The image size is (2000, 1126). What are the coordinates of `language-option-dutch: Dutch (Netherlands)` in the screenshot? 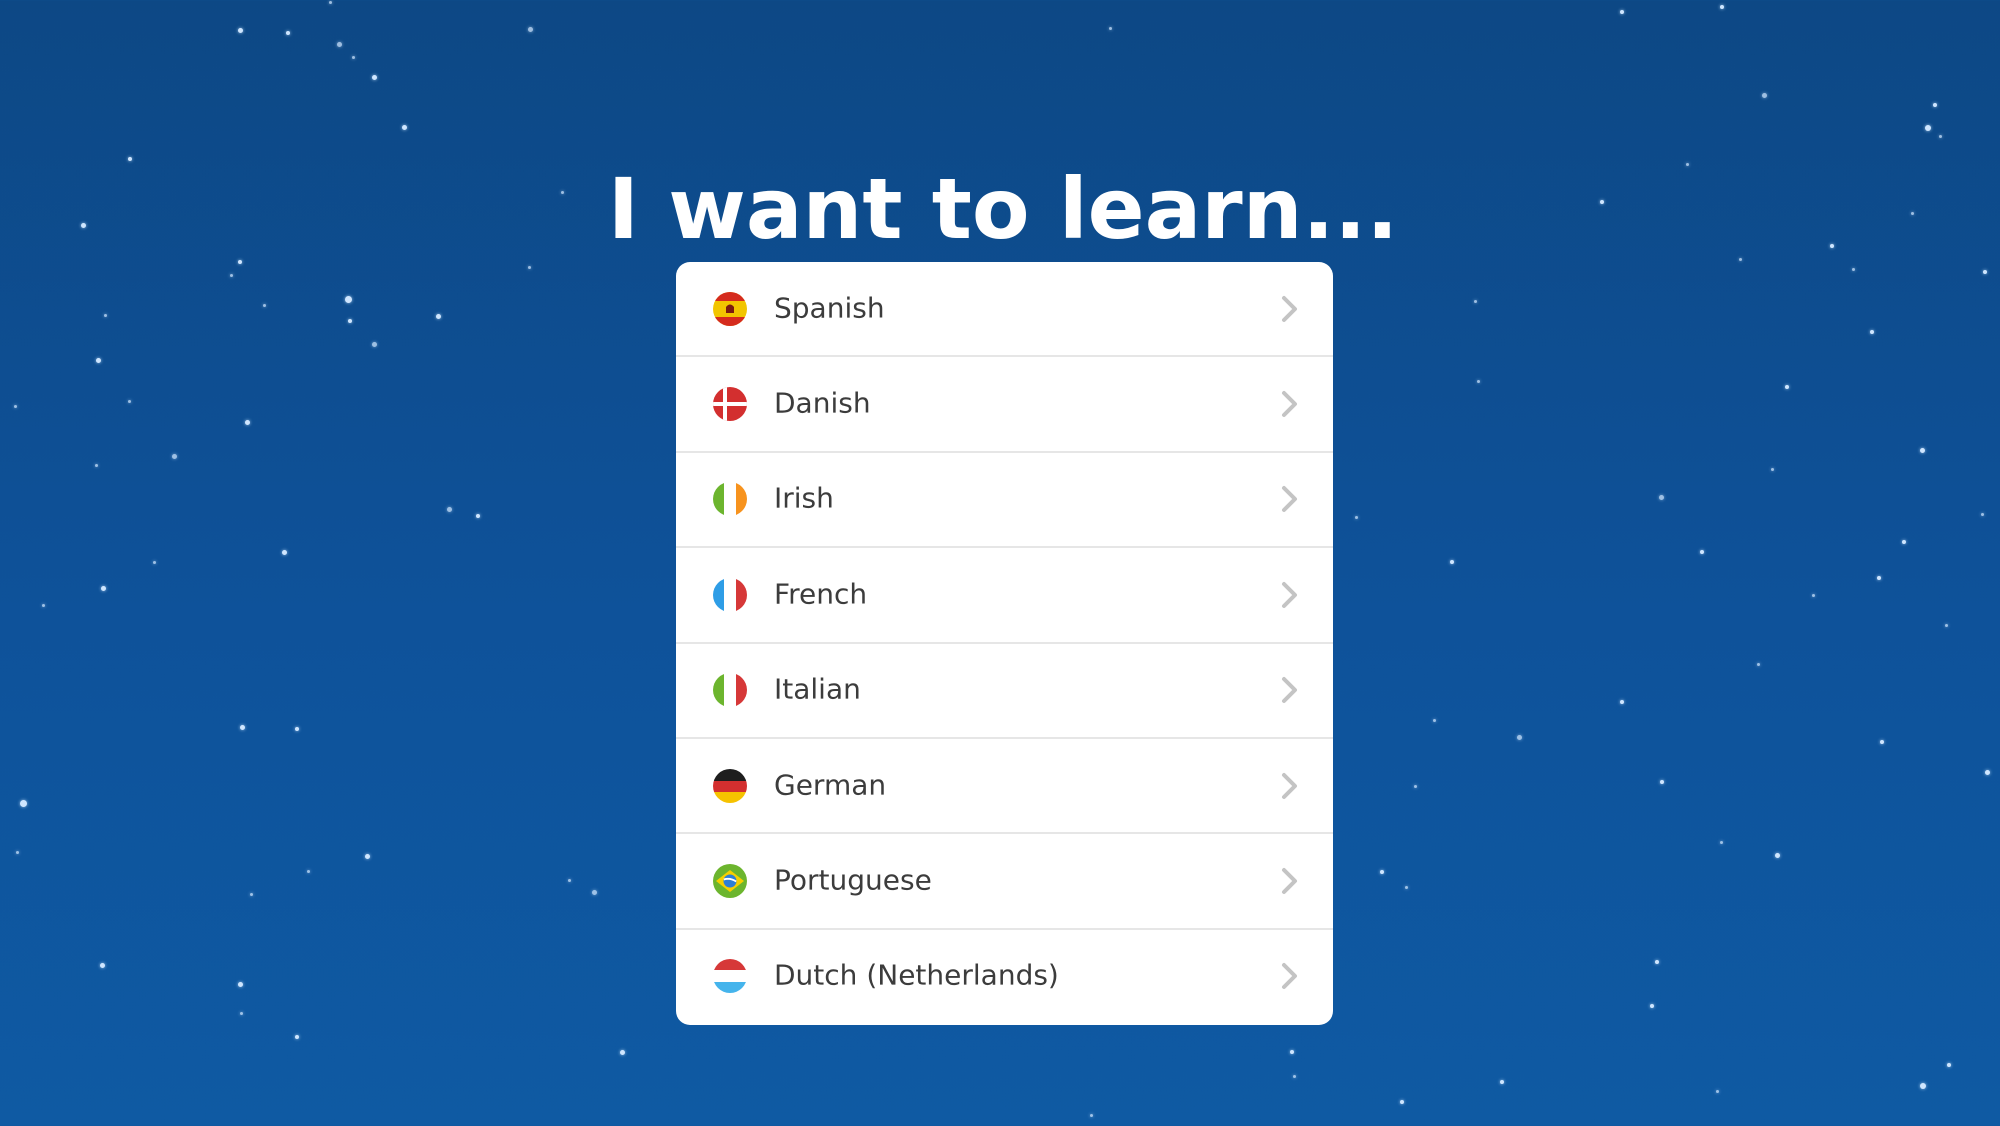 It's located at (1004, 976).